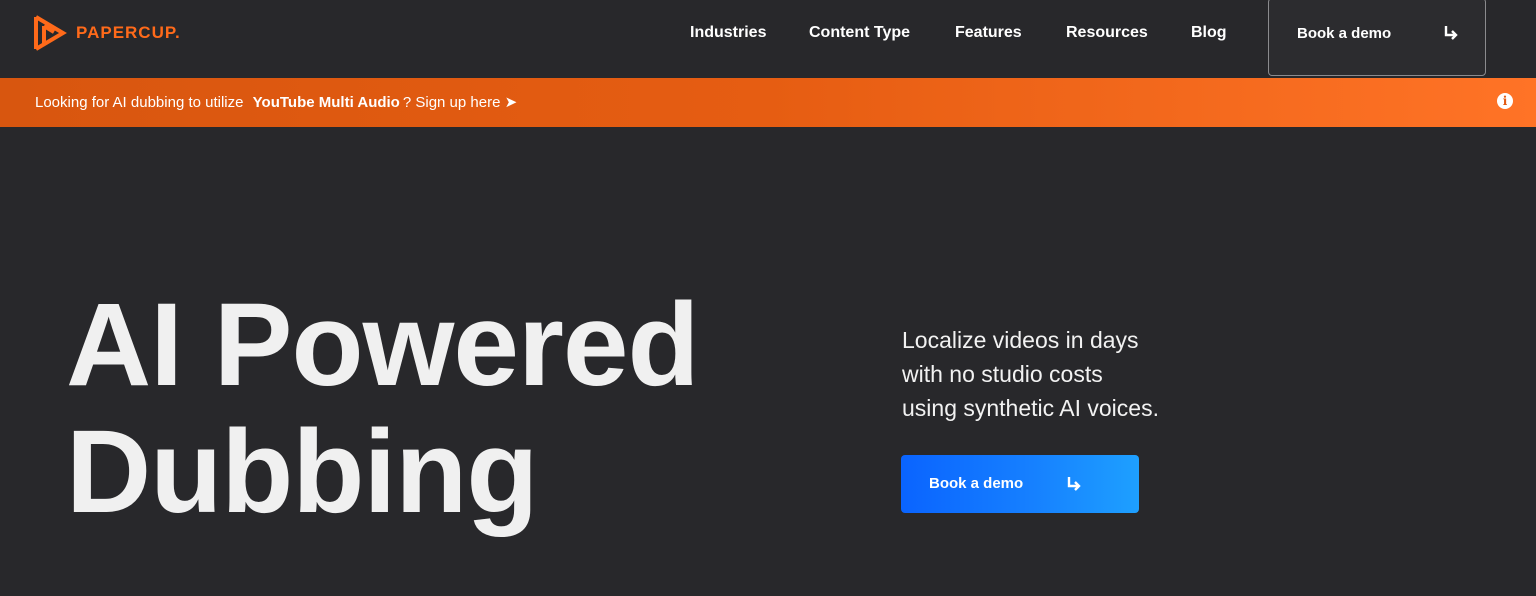 The width and height of the screenshot is (1536, 596). What do you see at coordinates (1107, 33) in the screenshot?
I see `nav-item-resources: Resources` at bounding box center [1107, 33].